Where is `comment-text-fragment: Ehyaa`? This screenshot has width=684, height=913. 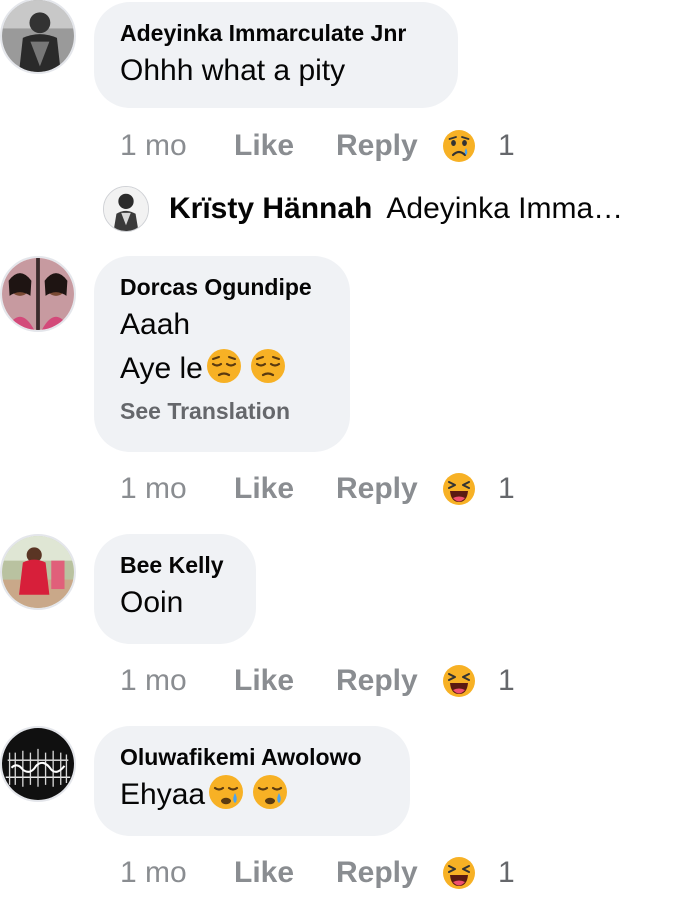
comment-text-fragment: Ehyaa is located at coordinates (163, 794).